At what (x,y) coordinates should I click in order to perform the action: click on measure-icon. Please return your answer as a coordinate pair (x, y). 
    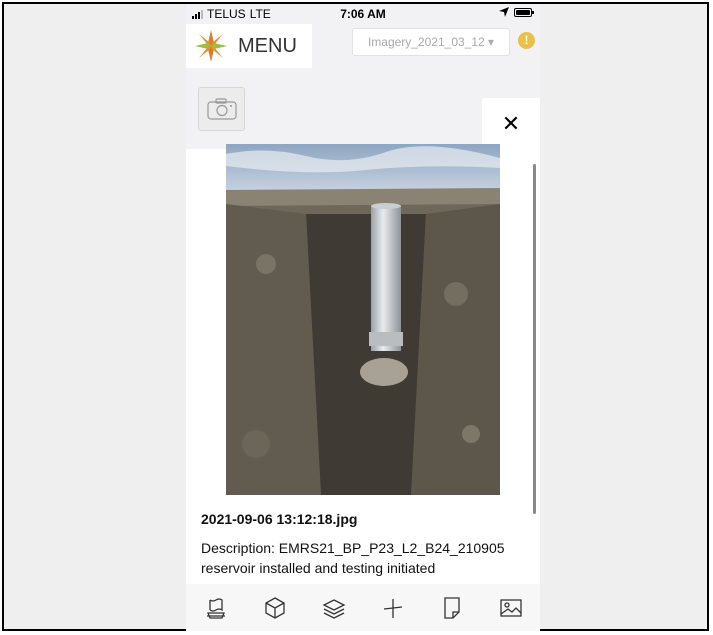
    Looking at the image, I should click on (392, 608).